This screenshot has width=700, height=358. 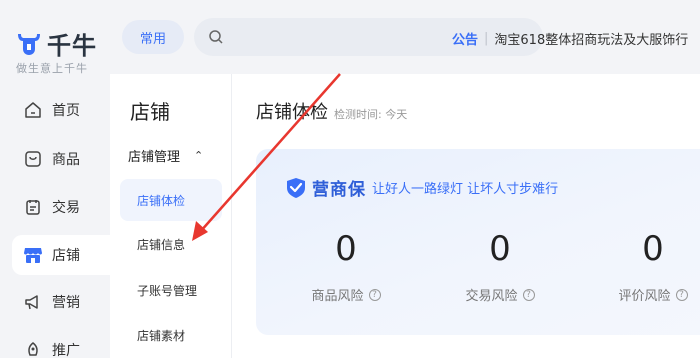 I want to click on logo: 千牛, so click(x=56, y=43).